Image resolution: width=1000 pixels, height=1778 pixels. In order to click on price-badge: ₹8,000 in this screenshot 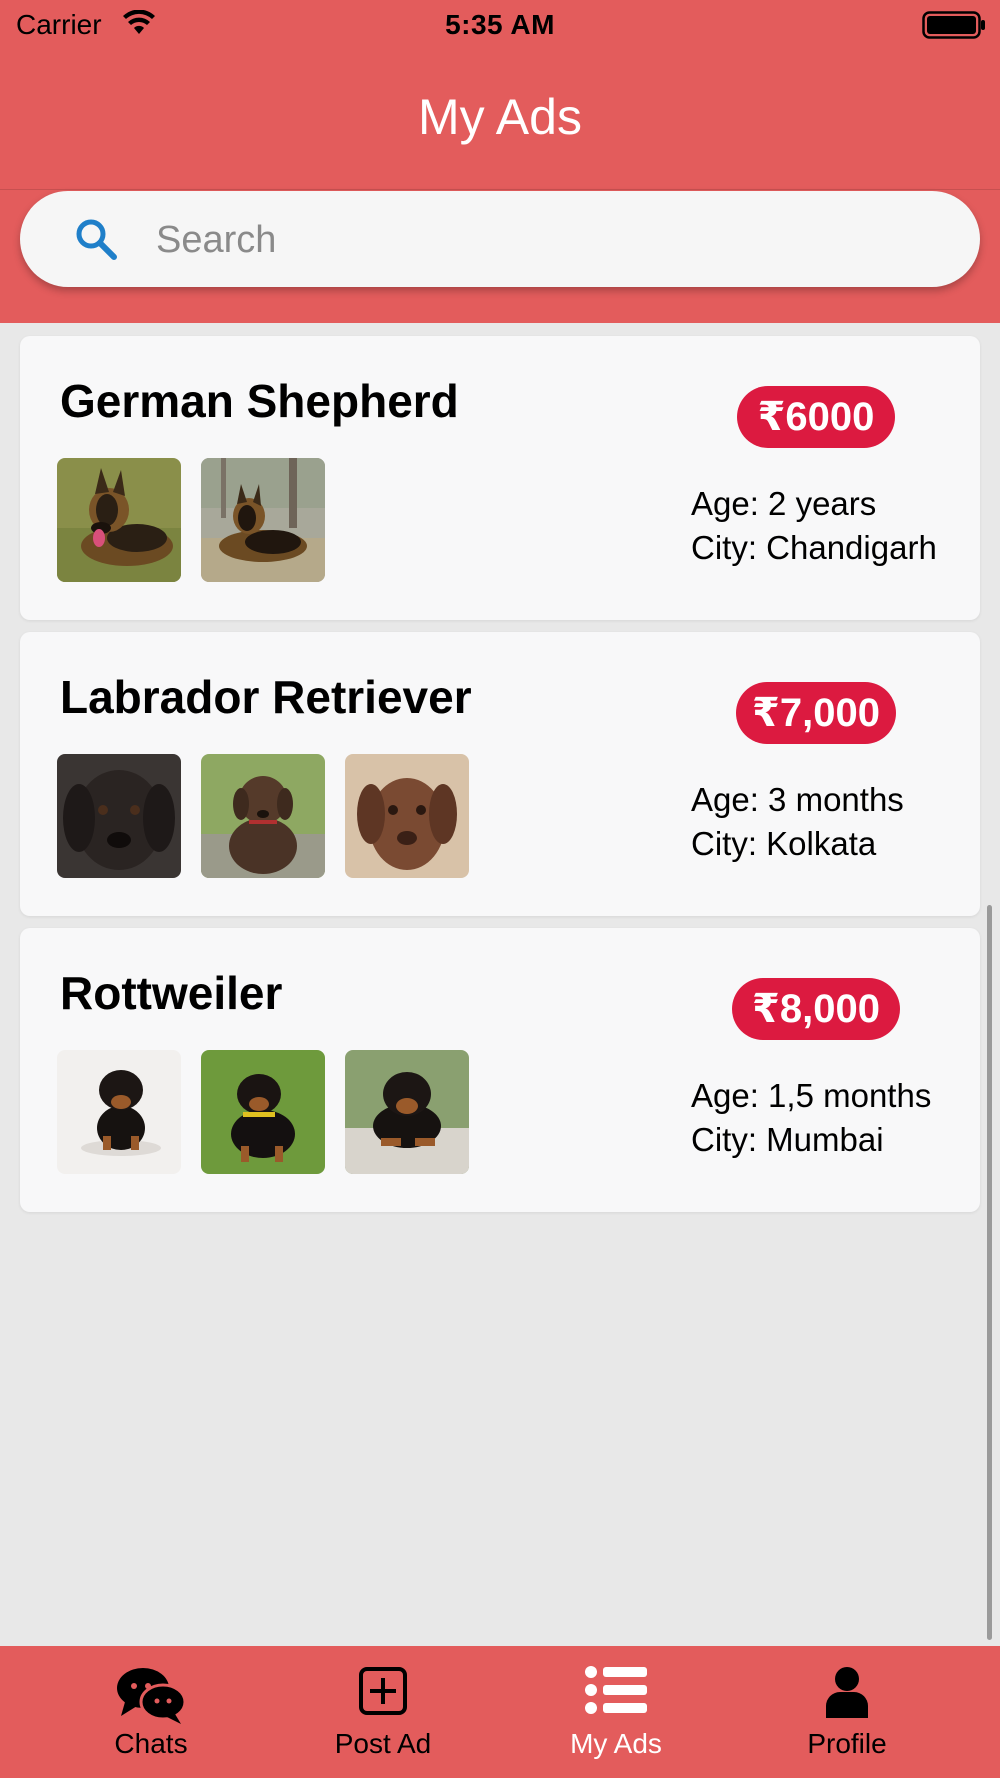, I will do `click(816, 1009)`.